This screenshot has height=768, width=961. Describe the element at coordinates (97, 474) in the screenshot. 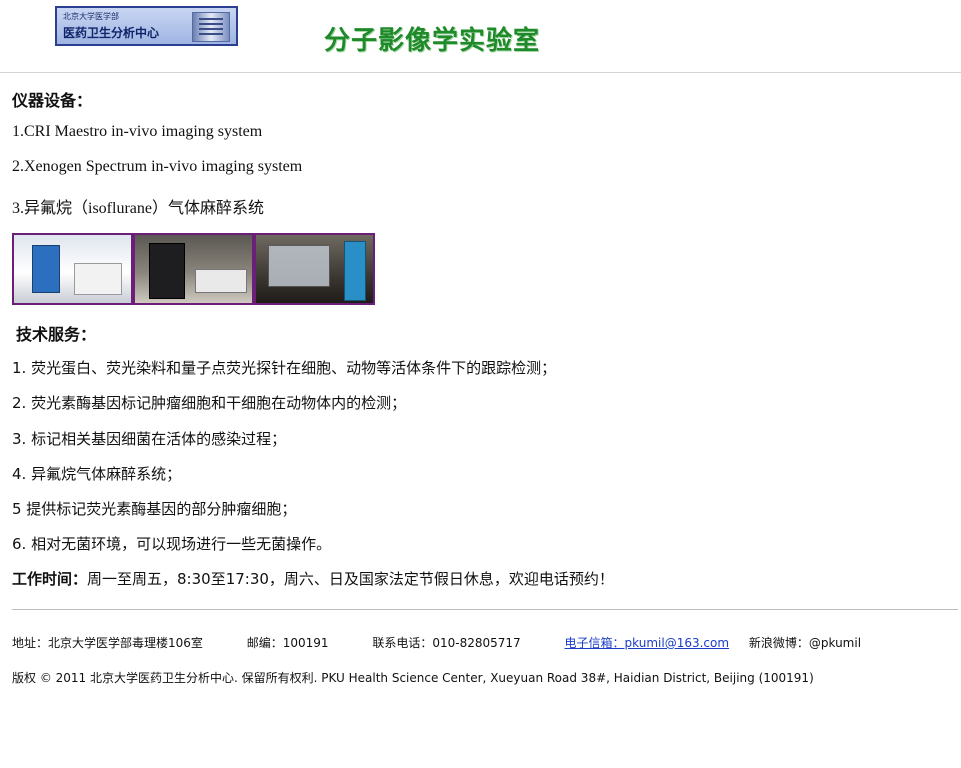

I see `service-item: 4. 异氟烷气体麻醉系统；` at that location.